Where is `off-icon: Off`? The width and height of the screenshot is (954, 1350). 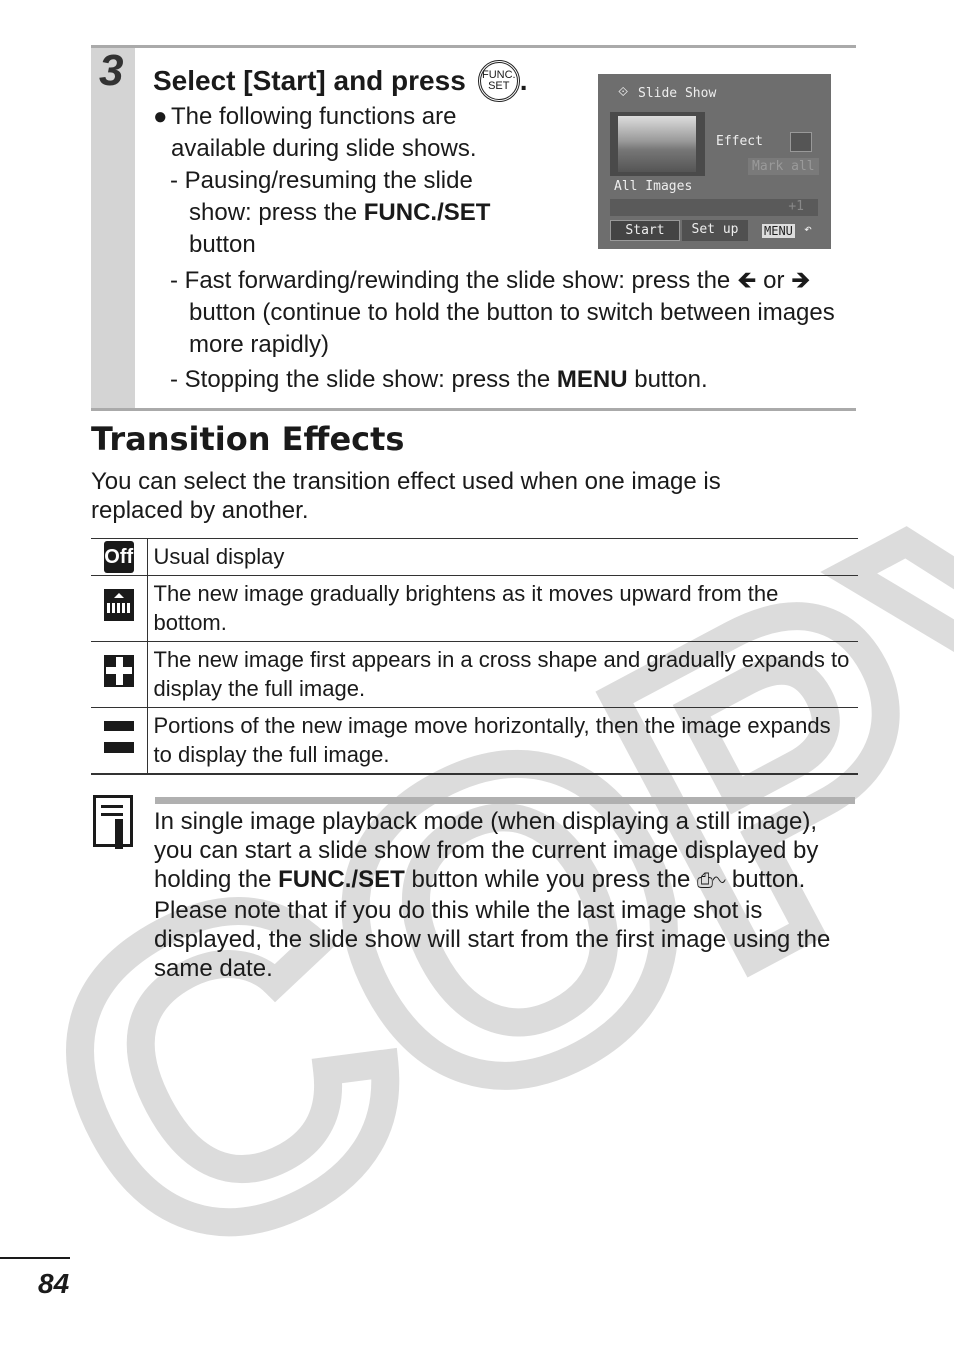 off-icon: Off is located at coordinates (118, 557).